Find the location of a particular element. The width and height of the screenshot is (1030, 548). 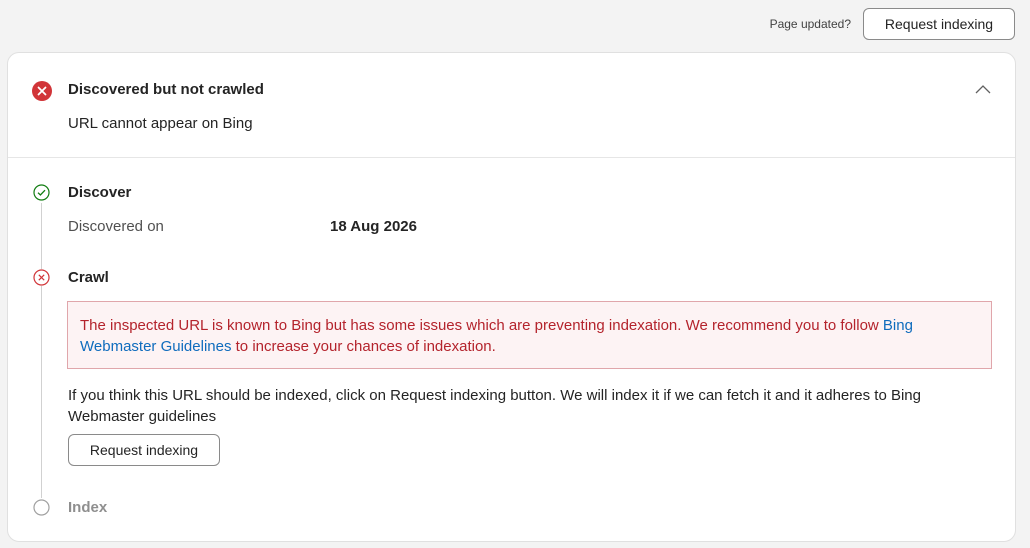

top-actions: Page updated? Request indexing is located at coordinates (892, 24).